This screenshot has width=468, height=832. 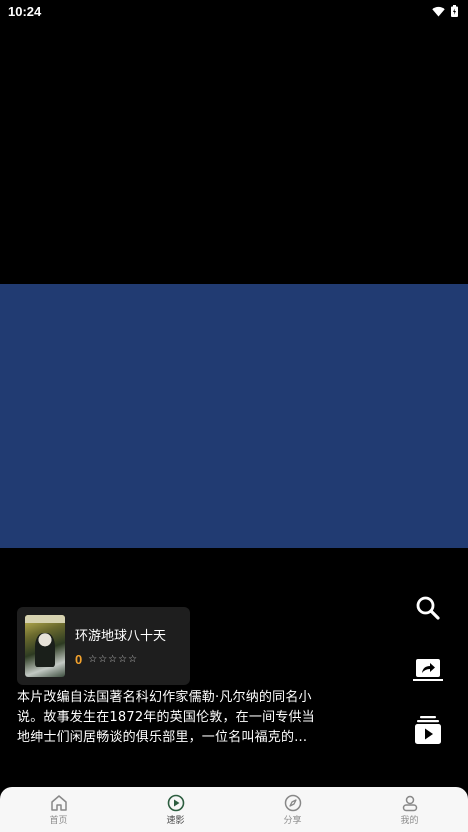 What do you see at coordinates (409, 803) in the screenshot?
I see `user-icon` at bounding box center [409, 803].